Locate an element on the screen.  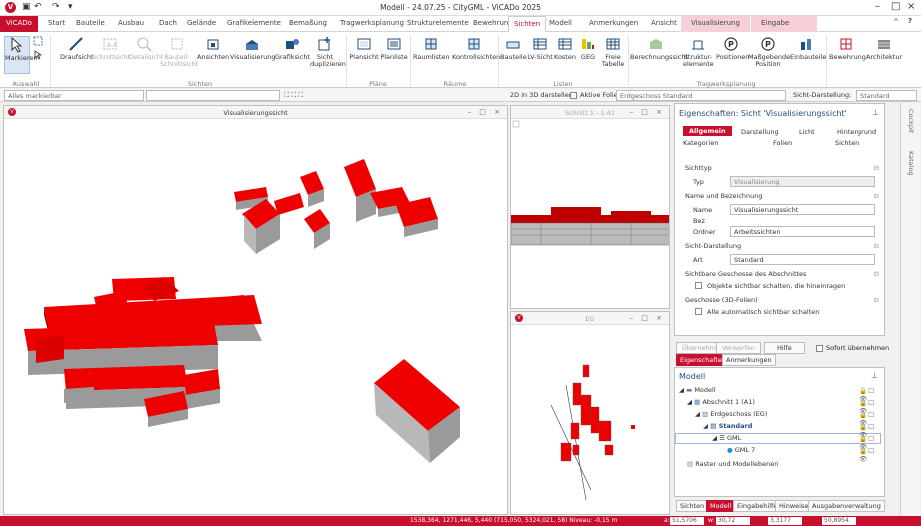
secondary-dropdown is located at coordinates (213, 95).